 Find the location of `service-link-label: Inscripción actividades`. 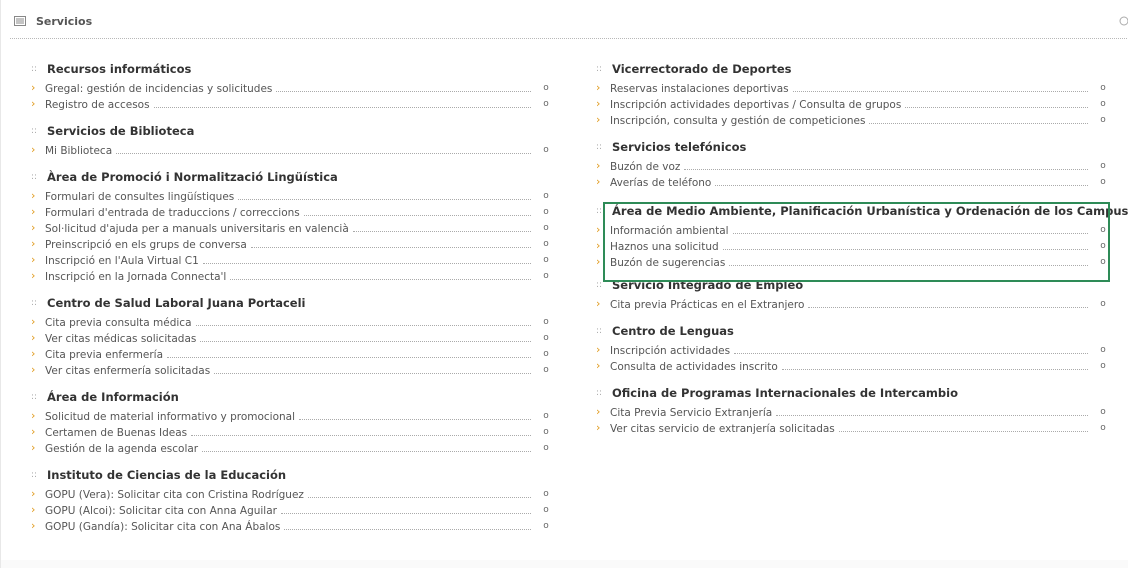

service-link-label: Inscripción actividades is located at coordinates (670, 351).